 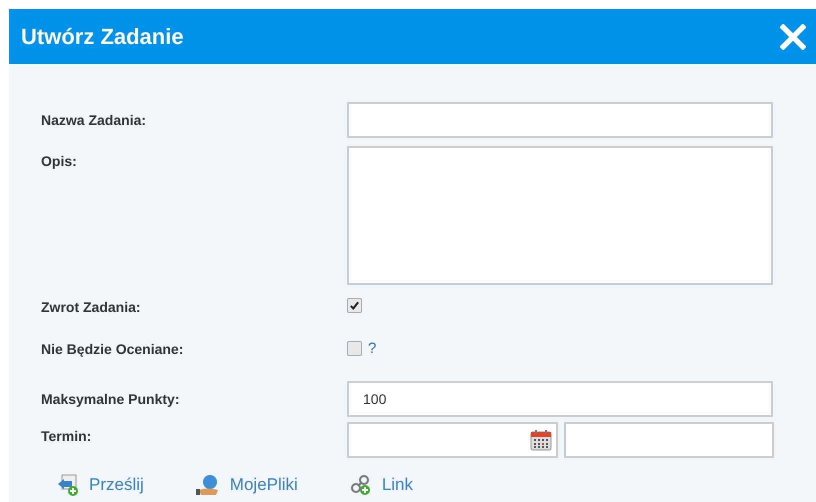 I want to click on calendar-icon, so click(x=541, y=440).